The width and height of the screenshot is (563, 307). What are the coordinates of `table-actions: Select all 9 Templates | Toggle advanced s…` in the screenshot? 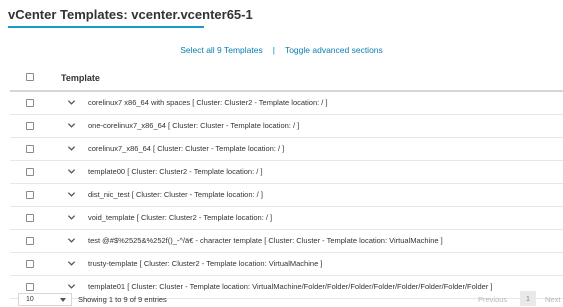 It's located at (281, 50).